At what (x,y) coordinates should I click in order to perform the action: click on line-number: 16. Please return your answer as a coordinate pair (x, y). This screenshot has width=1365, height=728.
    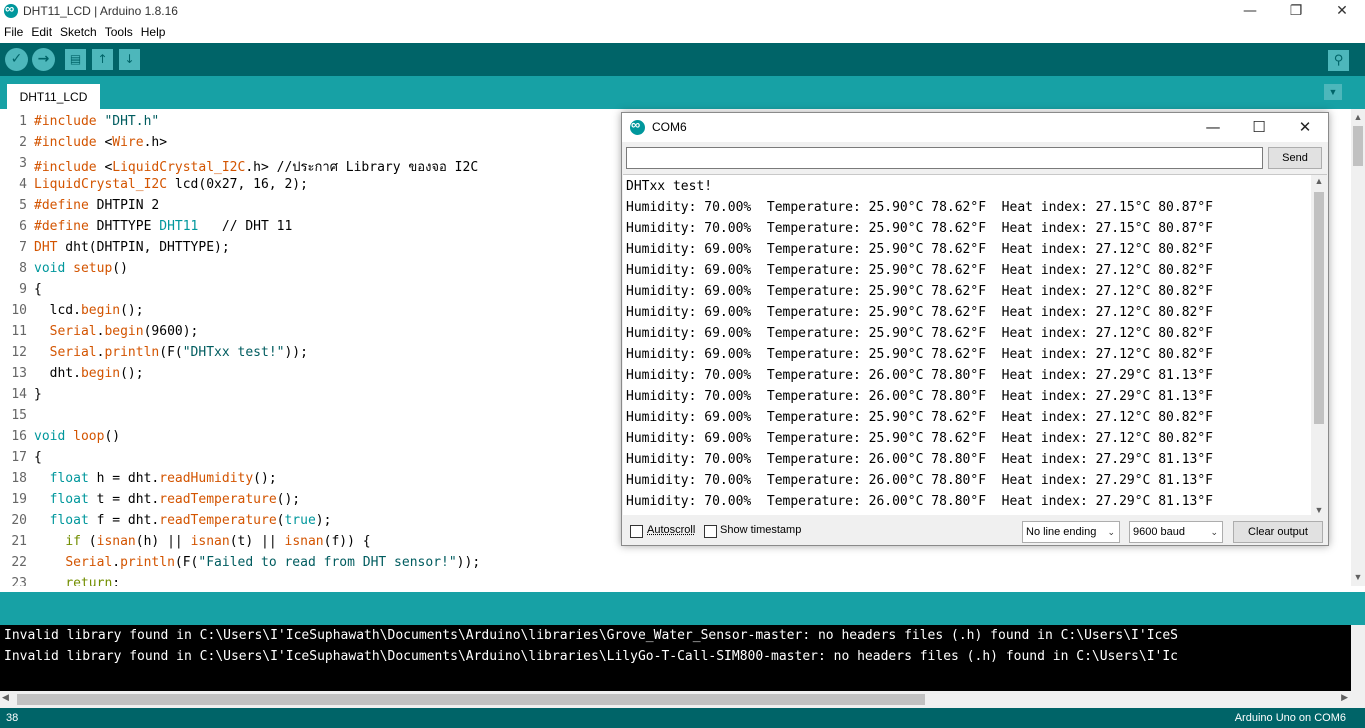
    Looking at the image, I should click on (19, 436).